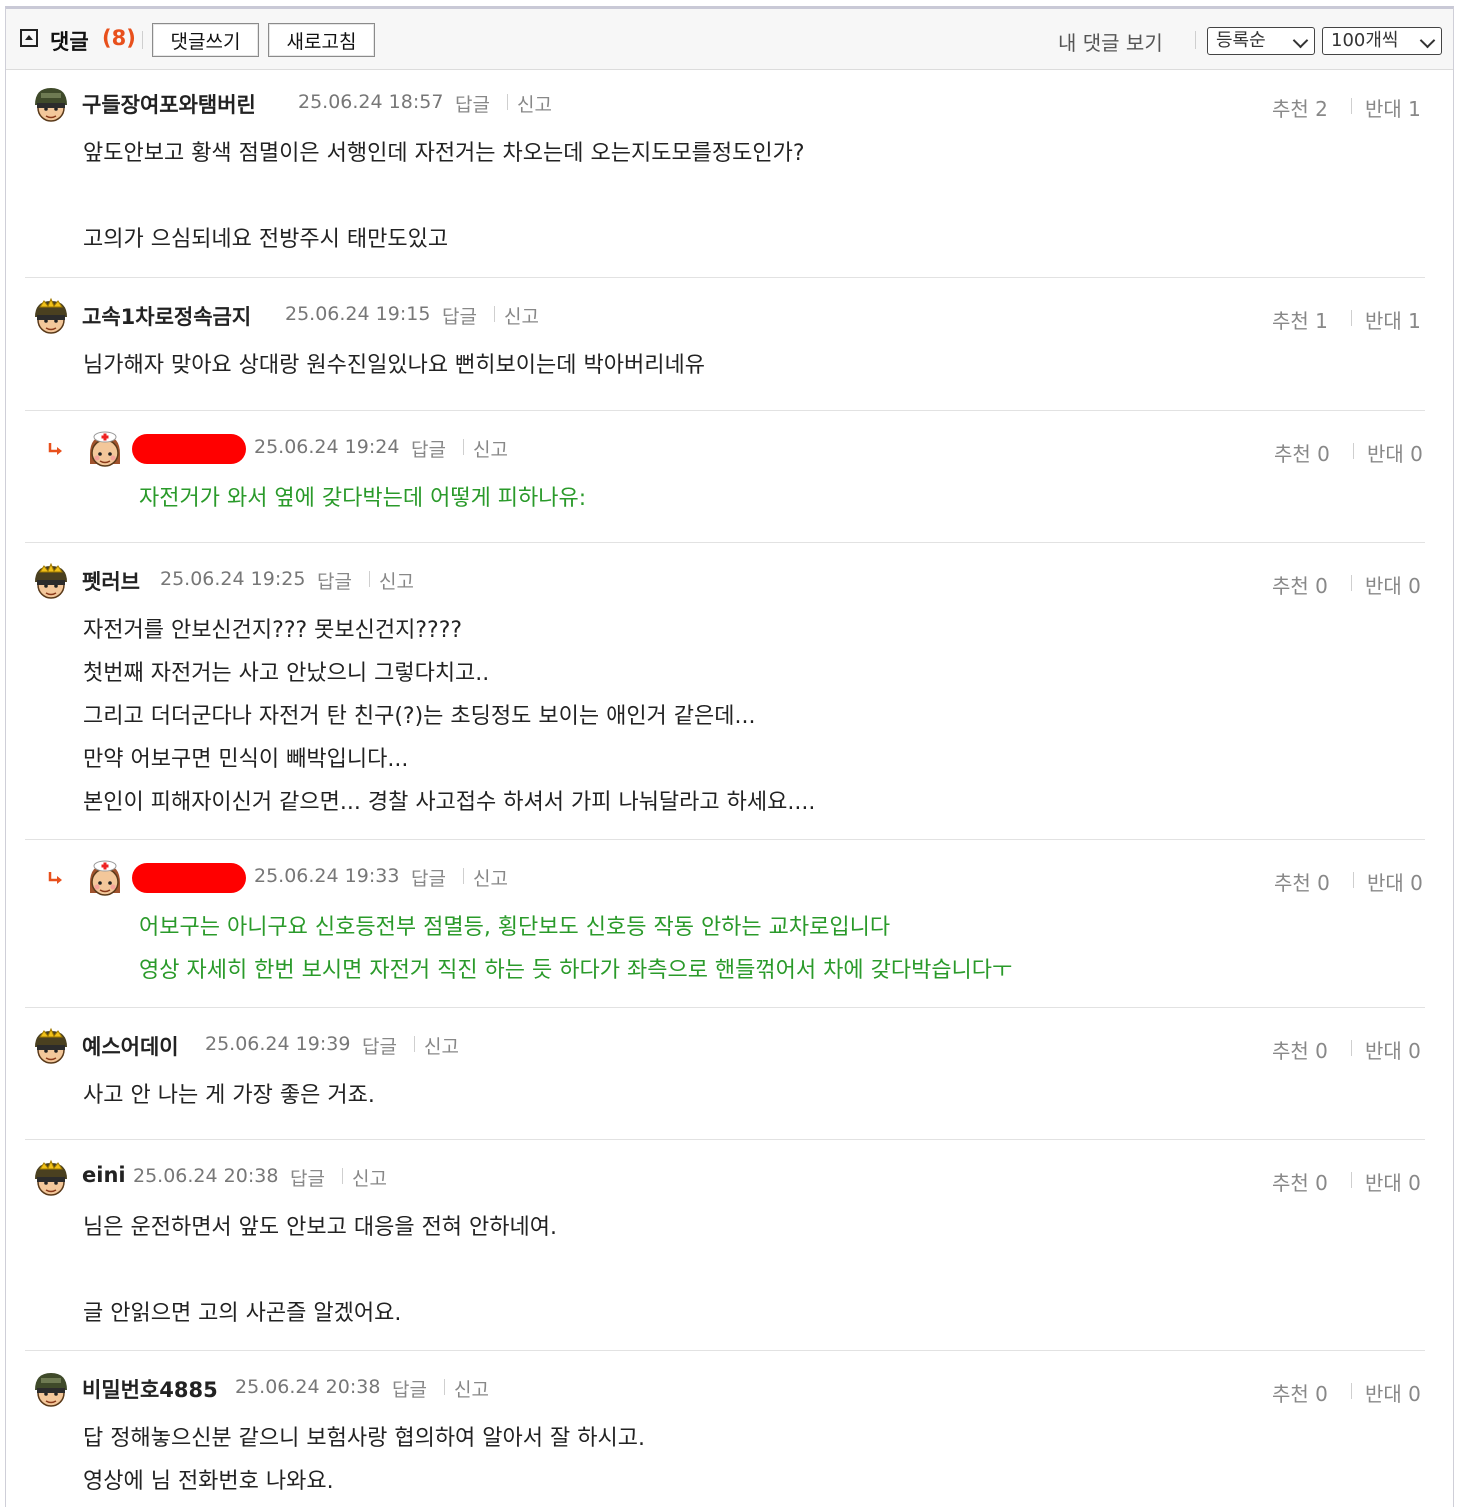 This screenshot has width=1461, height=1507. Describe the element at coordinates (327, 447) in the screenshot. I see `comment-date: 25.06.24 19:24` at that location.